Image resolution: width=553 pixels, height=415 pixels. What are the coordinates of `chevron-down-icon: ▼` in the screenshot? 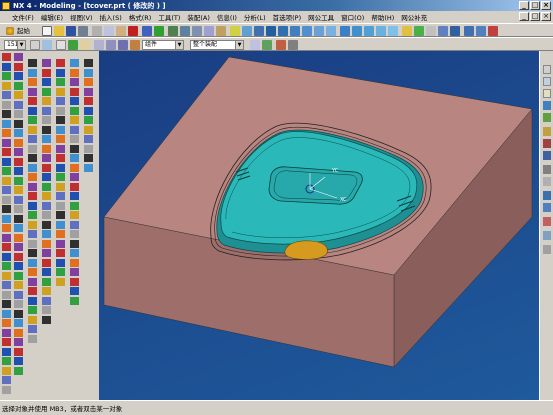 It's located at (179, 45).